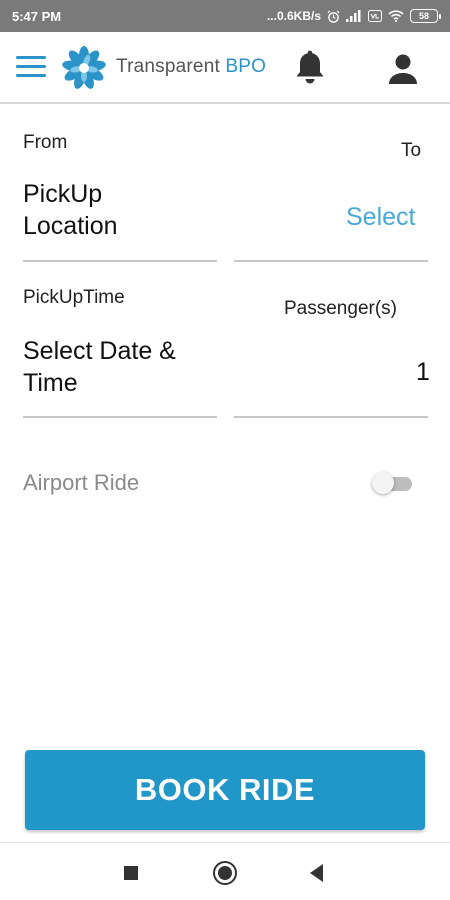 The image size is (450, 900). Describe the element at coordinates (99, 351) in the screenshot. I see `datetime-line1: Select Date &` at that location.